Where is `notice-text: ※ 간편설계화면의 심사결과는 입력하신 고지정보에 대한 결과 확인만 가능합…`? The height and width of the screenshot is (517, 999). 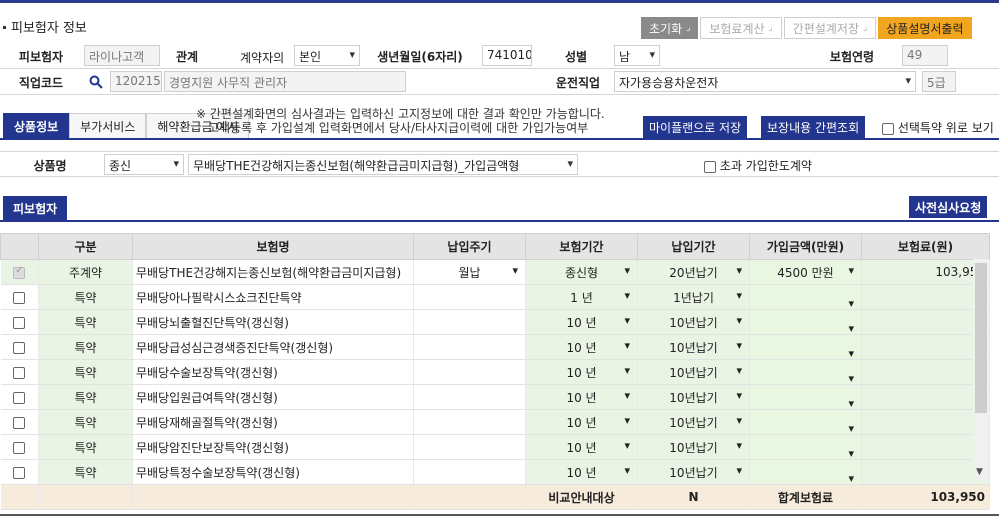
notice-text: ※ 간편설계화면의 심사결과는 입력하신 고지정보에 대한 결과 확인만 가능합… is located at coordinates (400, 121).